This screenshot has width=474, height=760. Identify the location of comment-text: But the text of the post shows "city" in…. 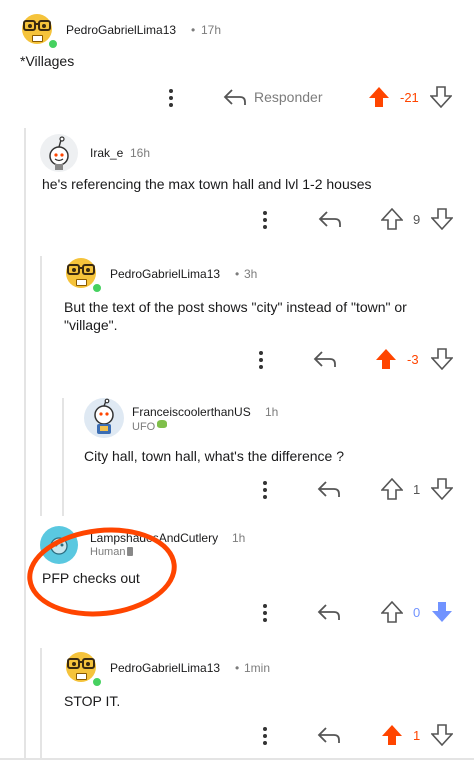
(235, 307).